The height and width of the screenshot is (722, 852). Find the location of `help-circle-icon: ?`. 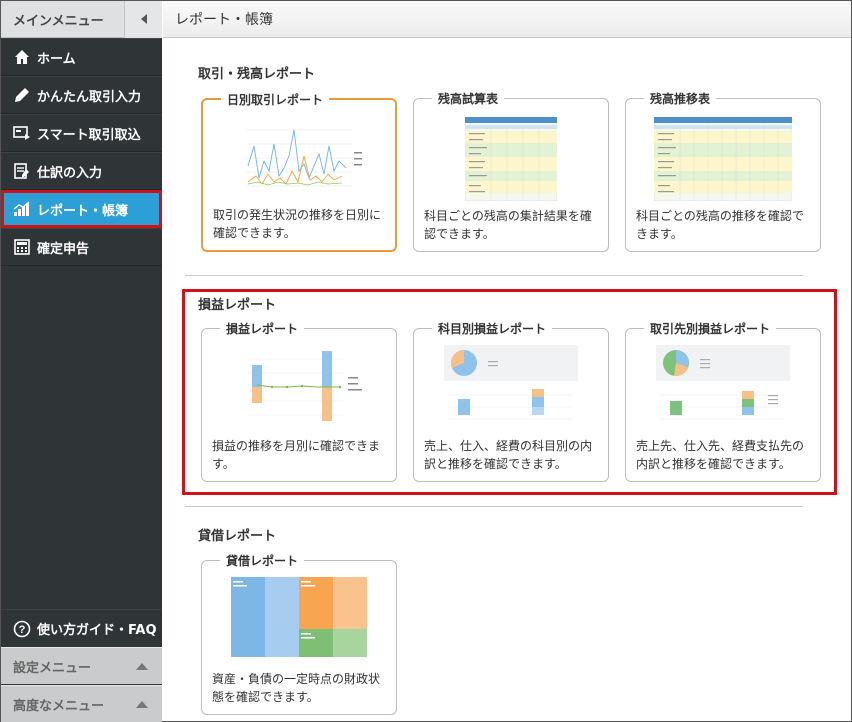

help-circle-icon: ? is located at coordinates (22, 629).